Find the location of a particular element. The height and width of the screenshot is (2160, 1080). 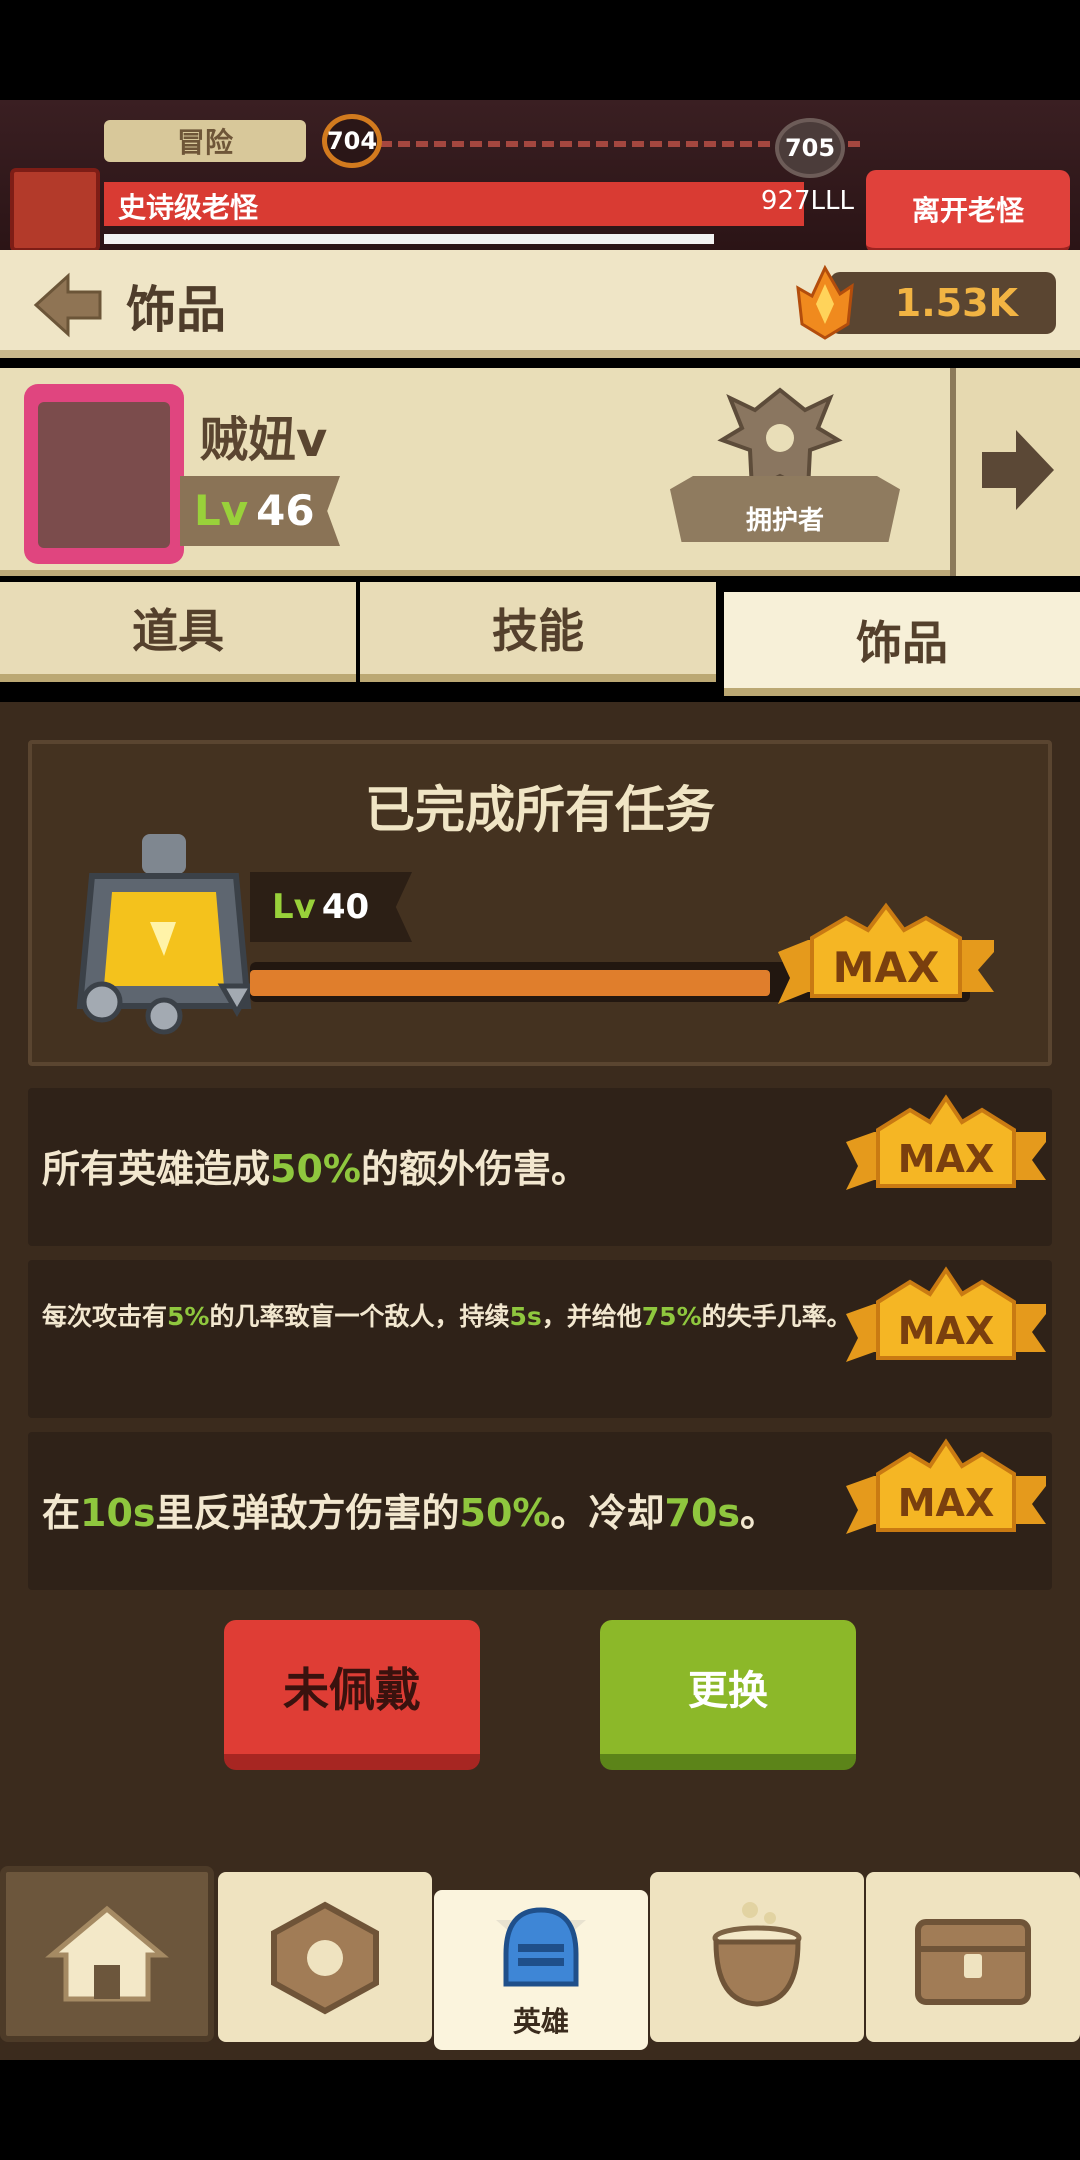

max-label: MAX is located at coordinates (886, 967).